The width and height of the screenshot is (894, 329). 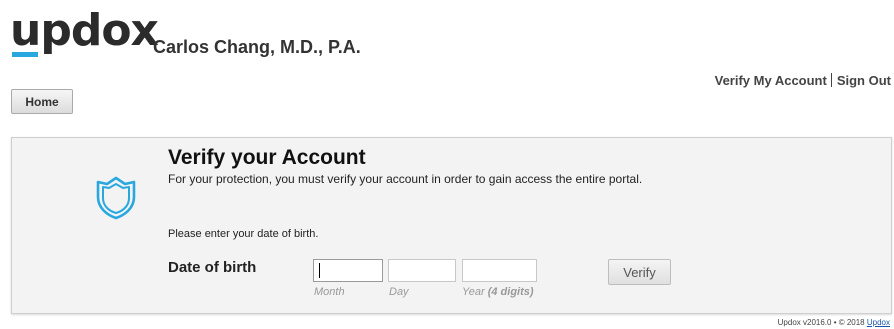 What do you see at coordinates (639, 272) in the screenshot?
I see `verify-button: Verify` at bounding box center [639, 272].